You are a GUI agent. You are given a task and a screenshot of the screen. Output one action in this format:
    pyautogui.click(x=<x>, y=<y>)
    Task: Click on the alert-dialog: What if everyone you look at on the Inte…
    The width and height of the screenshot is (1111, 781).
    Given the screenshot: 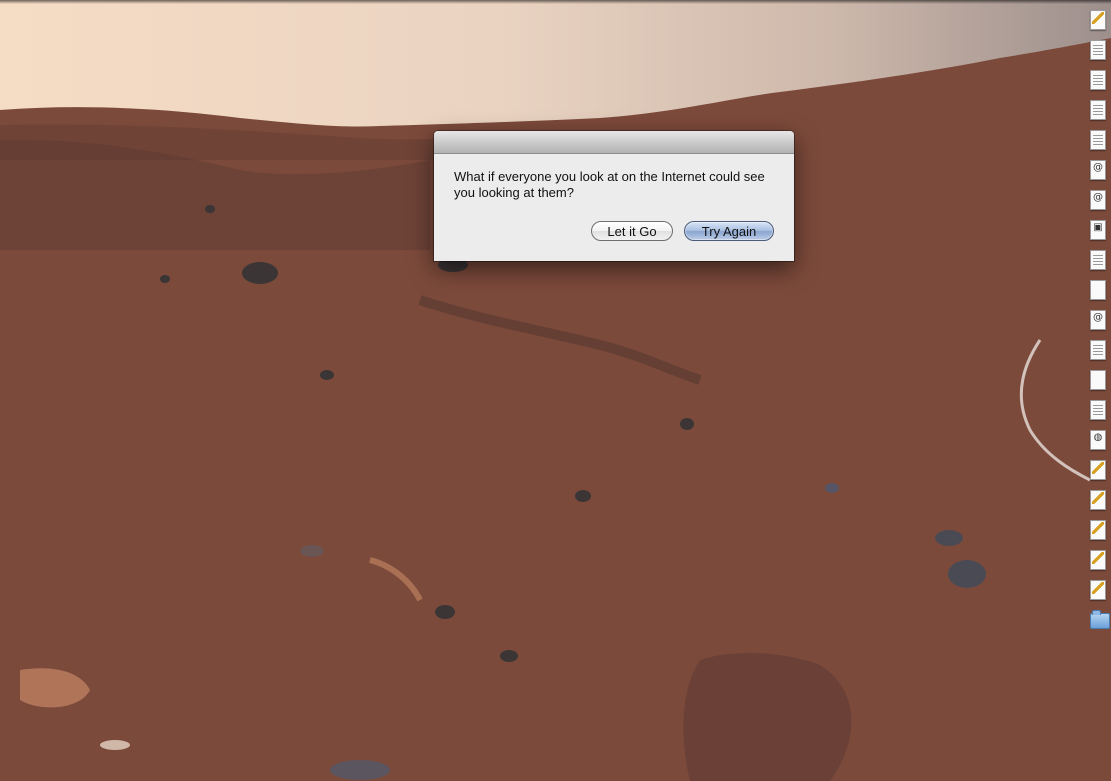 What is the action you would take?
    pyautogui.click(x=614, y=196)
    